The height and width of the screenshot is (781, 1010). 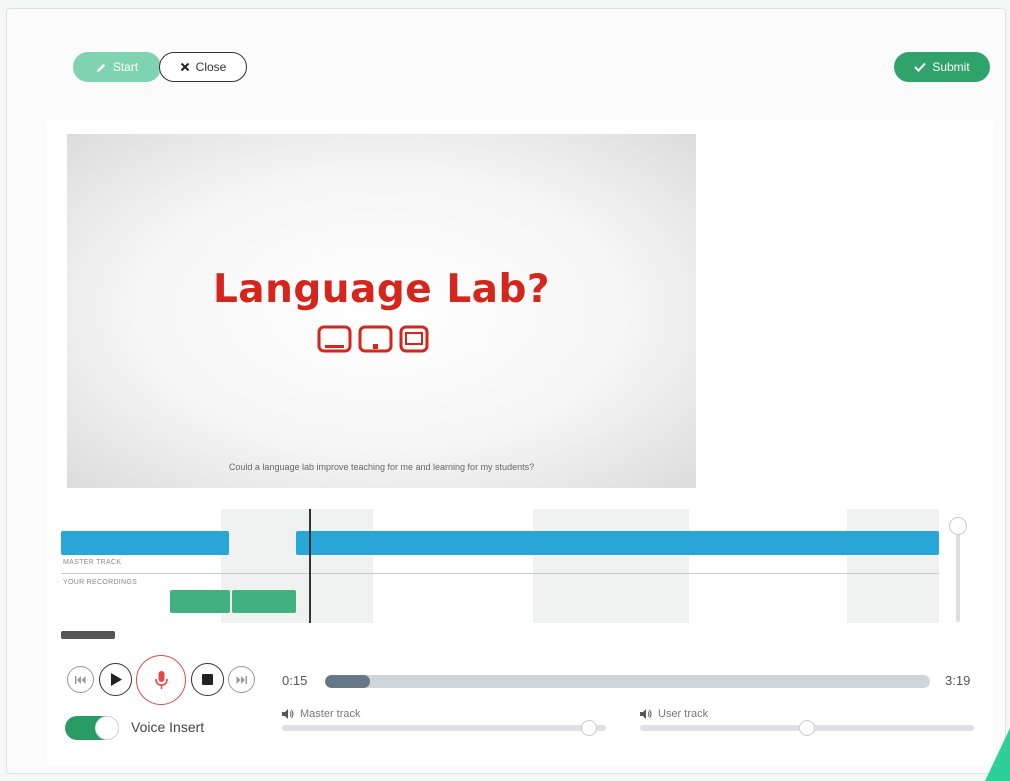 I want to click on playback-progress-bar, so click(x=627, y=681).